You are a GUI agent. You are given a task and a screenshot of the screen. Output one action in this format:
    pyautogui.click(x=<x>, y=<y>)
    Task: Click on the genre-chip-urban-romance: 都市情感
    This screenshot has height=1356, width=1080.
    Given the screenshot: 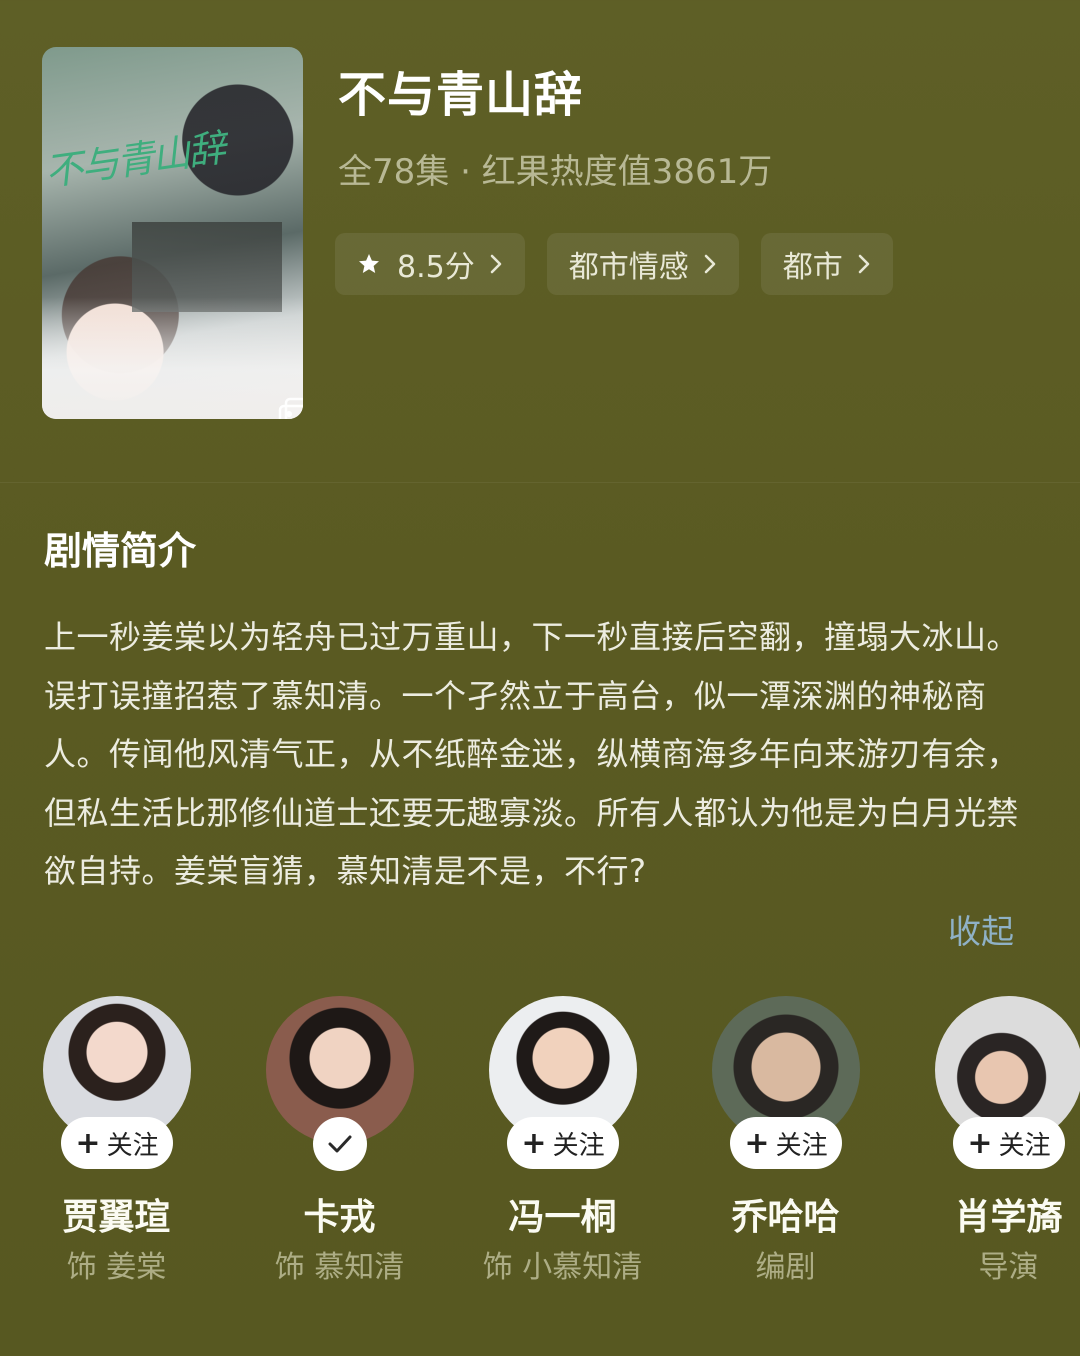 What is the action you would take?
    pyautogui.click(x=642, y=264)
    